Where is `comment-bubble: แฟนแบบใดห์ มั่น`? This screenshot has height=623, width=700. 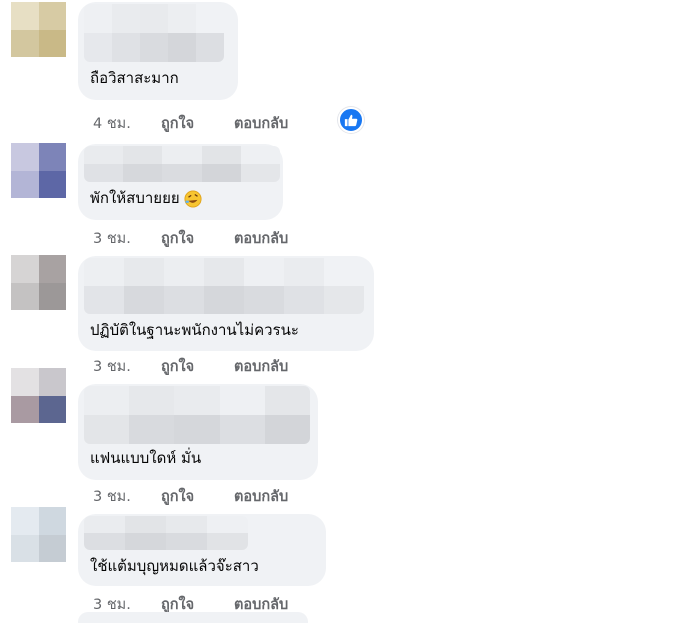 comment-bubble: แฟนแบบใดห์ มั่น is located at coordinates (198, 432).